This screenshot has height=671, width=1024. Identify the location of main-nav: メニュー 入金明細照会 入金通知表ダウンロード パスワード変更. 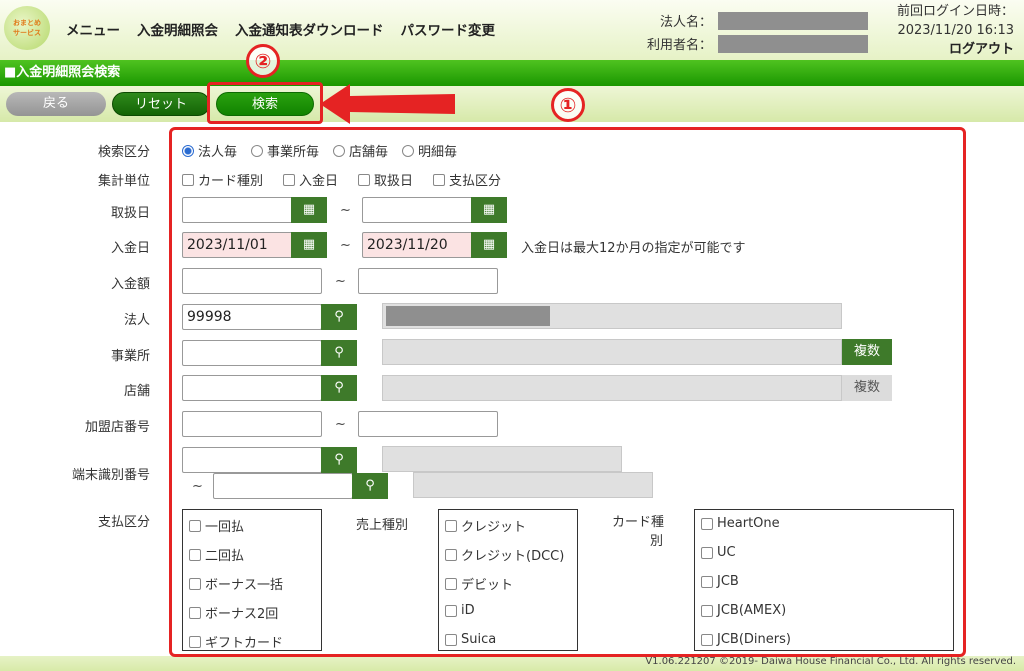
(280, 29).